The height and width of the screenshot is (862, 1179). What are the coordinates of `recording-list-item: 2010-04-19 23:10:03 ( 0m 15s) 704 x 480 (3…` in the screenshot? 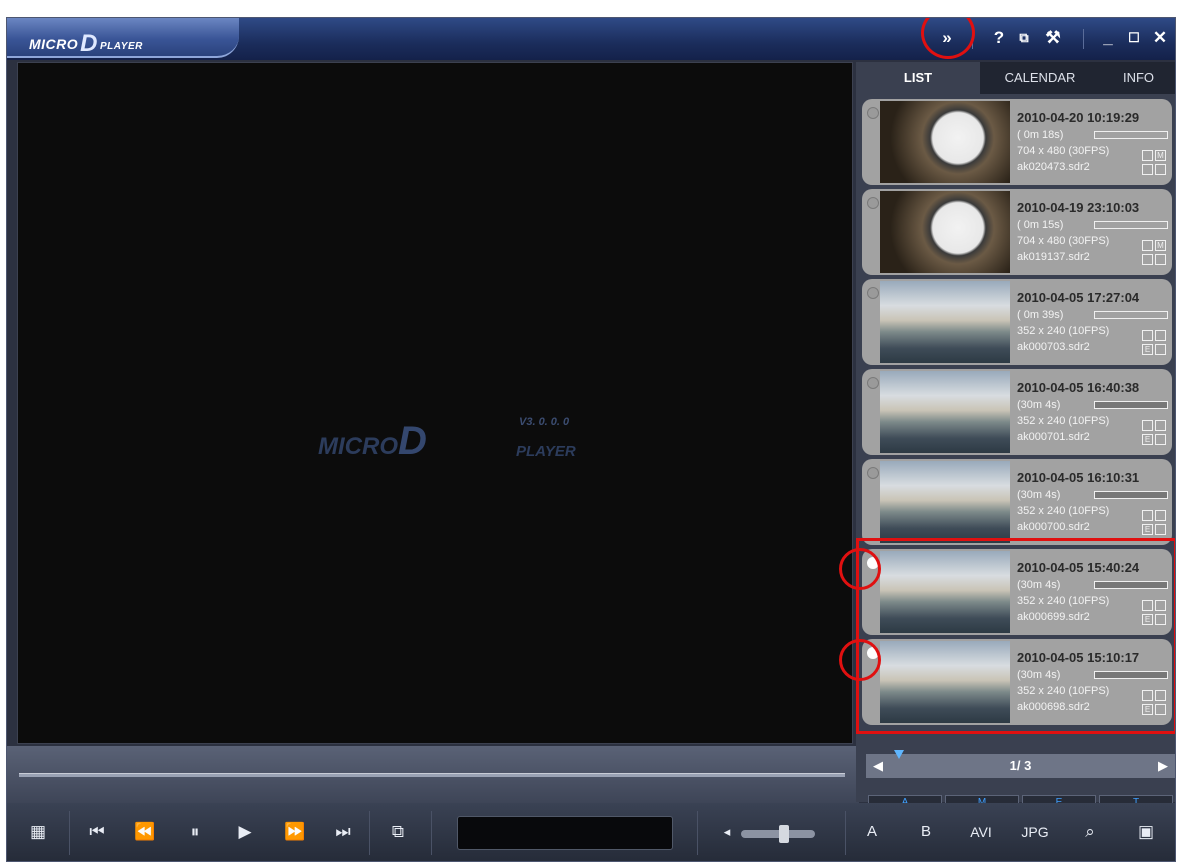 It's located at (1017, 232).